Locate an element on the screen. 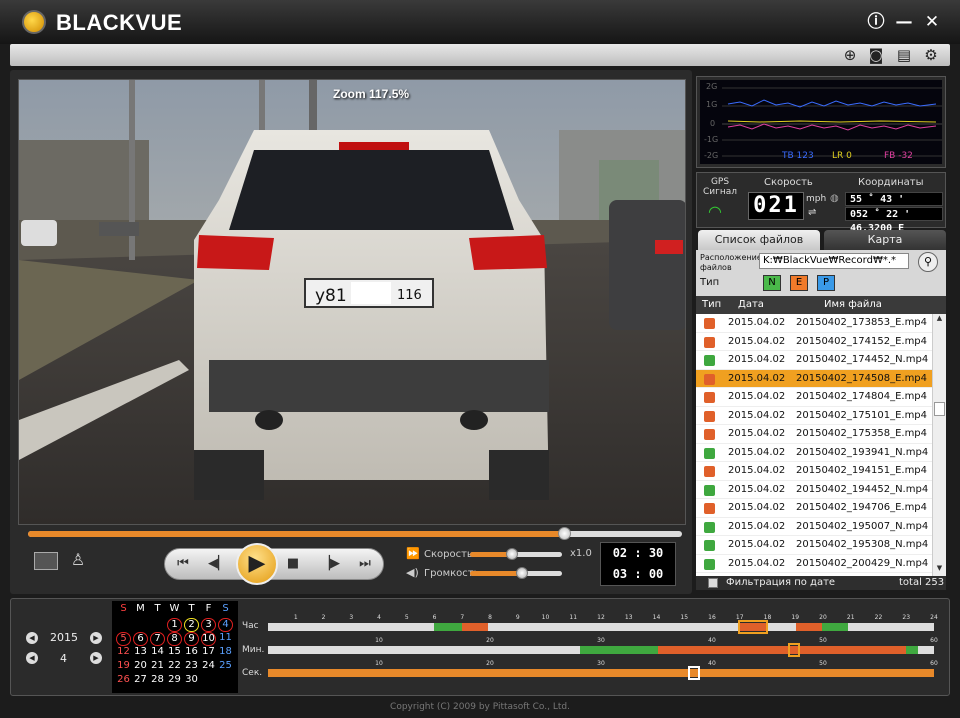  calendar-day: 17 is located at coordinates (208, 652).